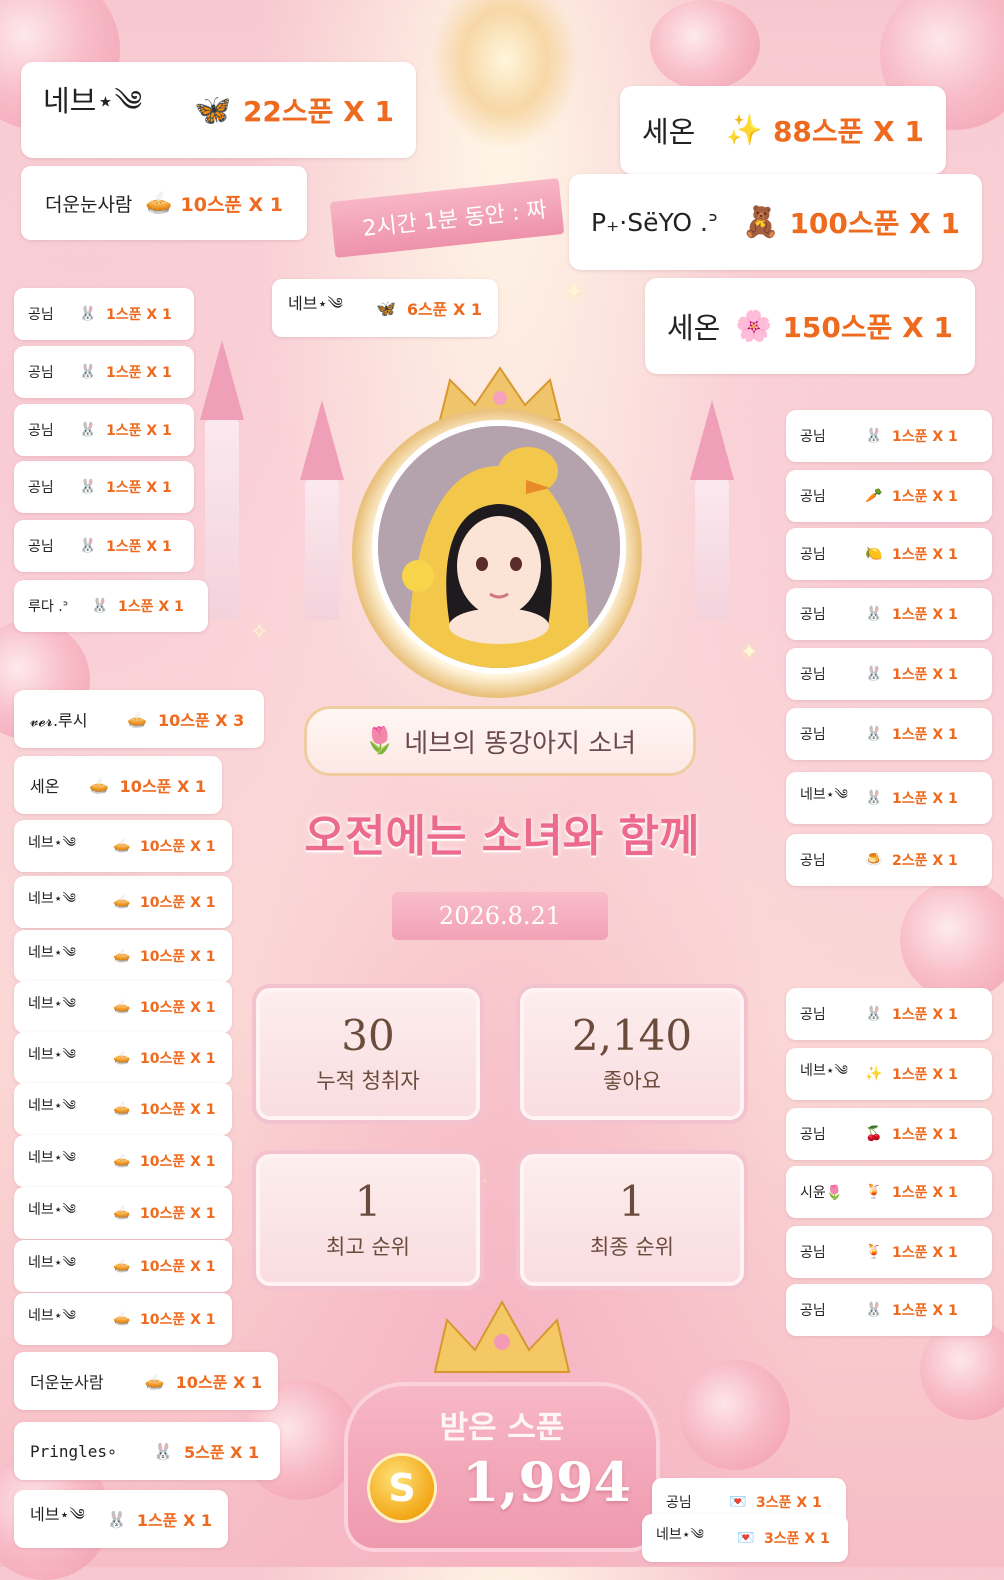  What do you see at coordinates (48, 607) in the screenshot?
I see `donor-name: 루다 .ᐣ` at bounding box center [48, 607].